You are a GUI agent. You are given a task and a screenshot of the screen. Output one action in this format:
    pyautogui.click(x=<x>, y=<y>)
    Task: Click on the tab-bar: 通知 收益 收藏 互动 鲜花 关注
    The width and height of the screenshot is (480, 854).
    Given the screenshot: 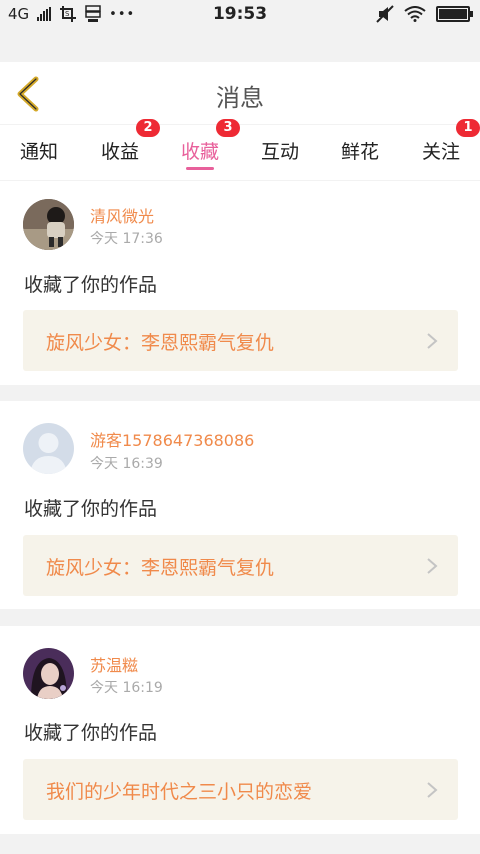 What is the action you would take?
    pyautogui.click(x=240, y=152)
    